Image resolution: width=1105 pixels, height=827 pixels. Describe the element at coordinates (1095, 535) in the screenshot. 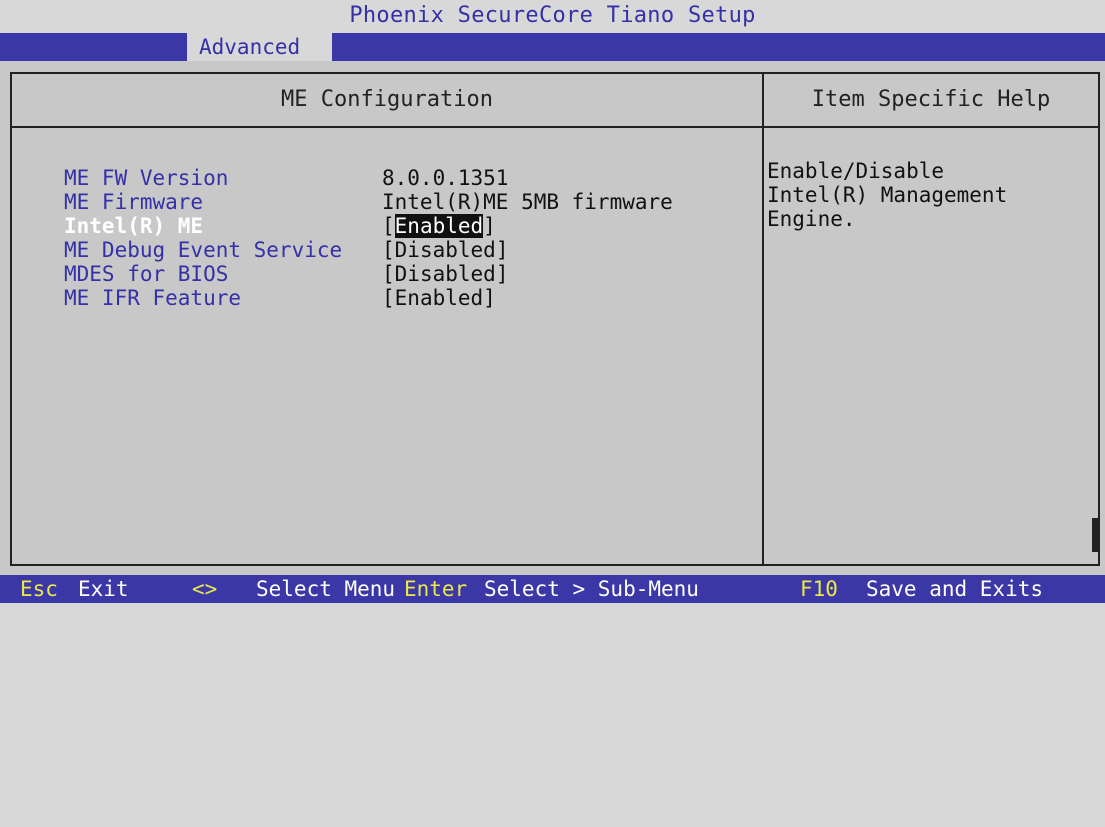

I see `scrollbar-thumb` at that location.